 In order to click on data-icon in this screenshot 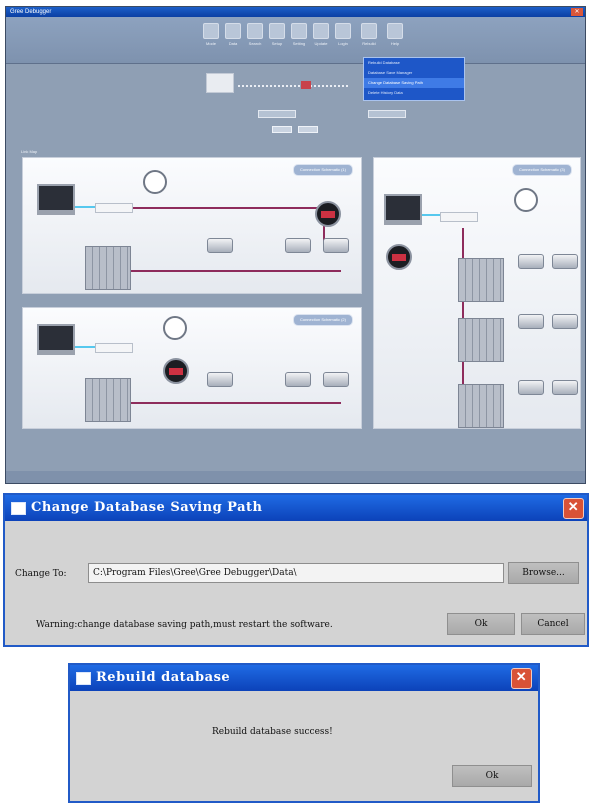, I will do `click(233, 31)`.